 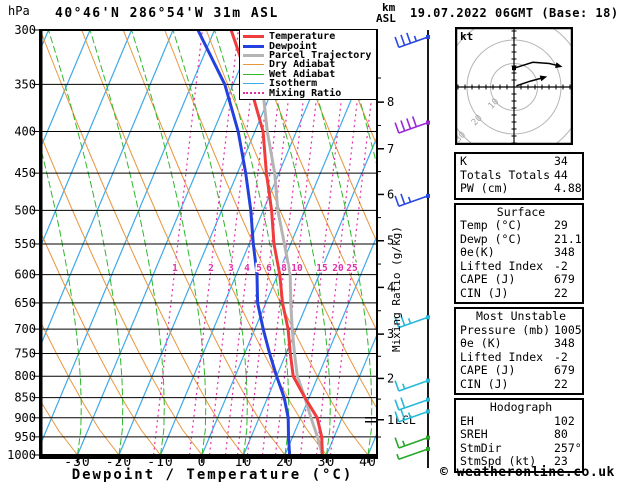 What do you see at coordinates (25, 275) in the screenshot?
I see `svg-text: 600` at bounding box center [25, 275].